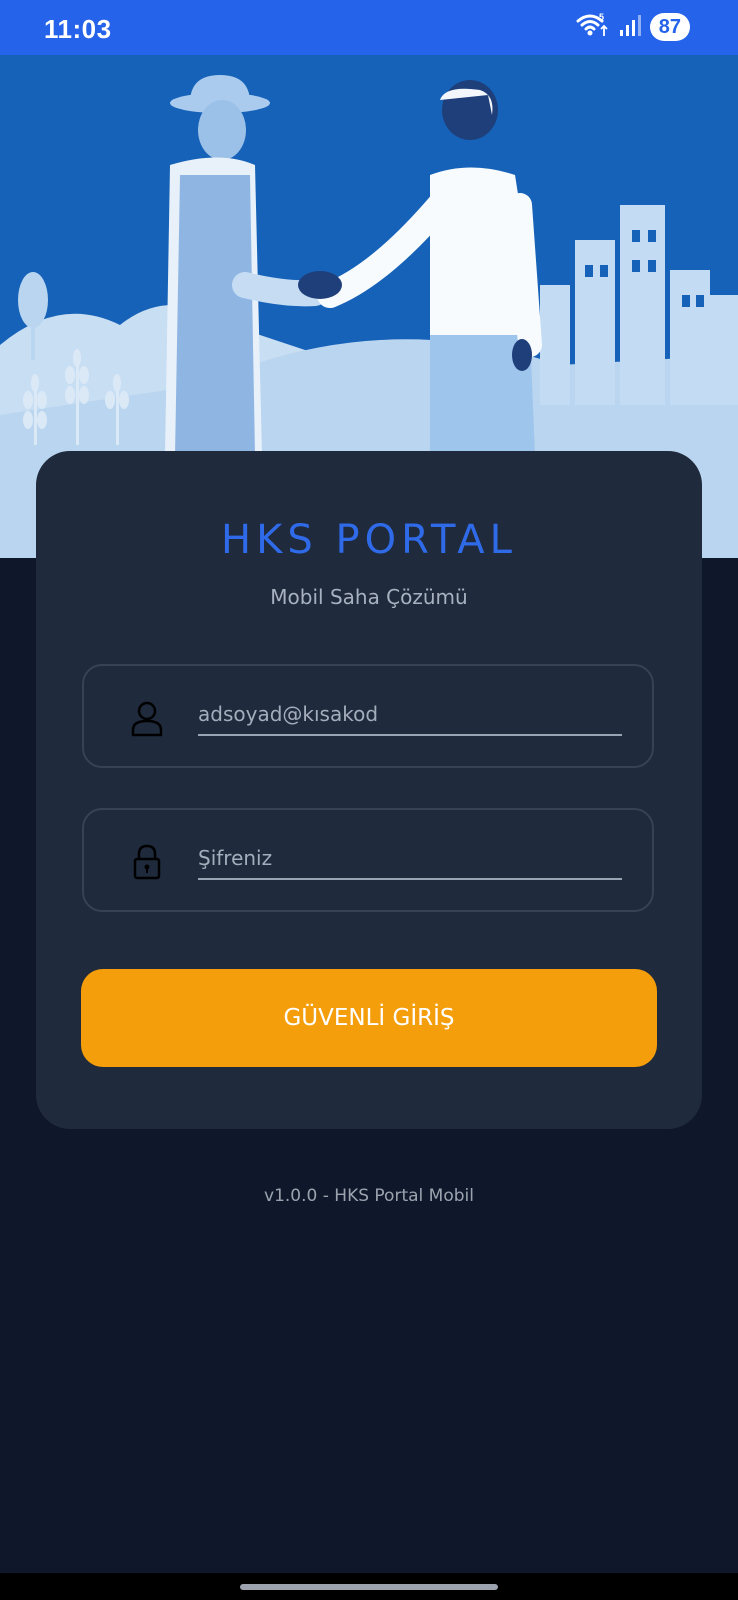  What do you see at coordinates (593, 27) in the screenshot?
I see `wifi-icon: 5` at bounding box center [593, 27].